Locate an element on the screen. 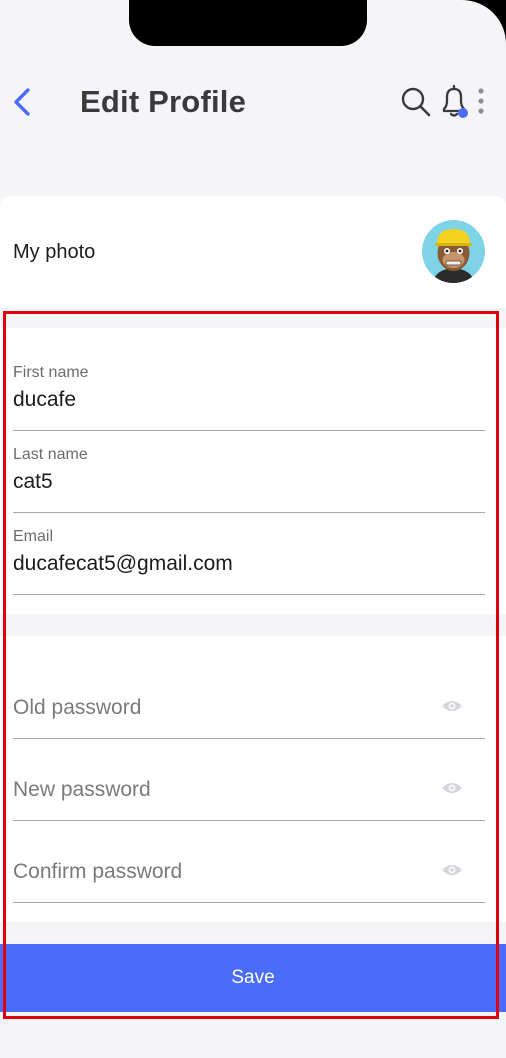  more-vertical-icon is located at coordinates (481, 101).